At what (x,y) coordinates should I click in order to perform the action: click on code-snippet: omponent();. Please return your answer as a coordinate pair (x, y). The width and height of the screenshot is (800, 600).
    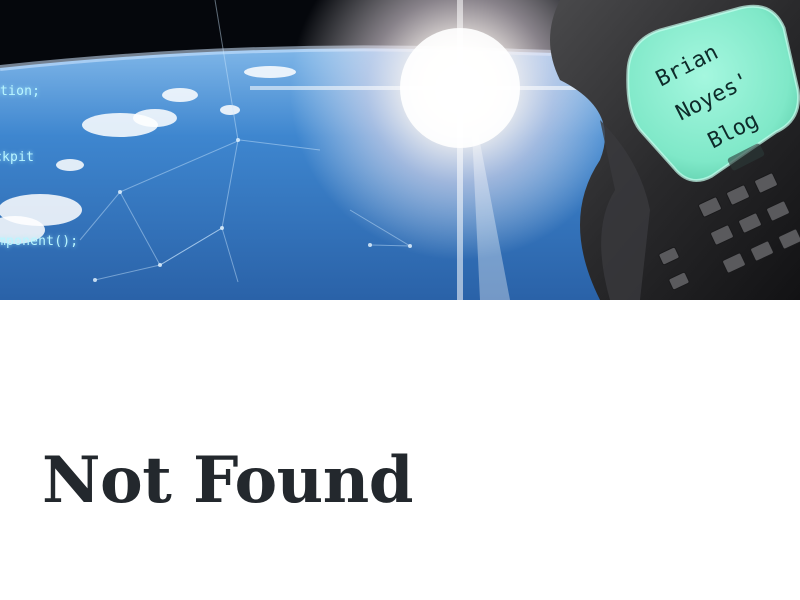
    Looking at the image, I should click on (39, 241).